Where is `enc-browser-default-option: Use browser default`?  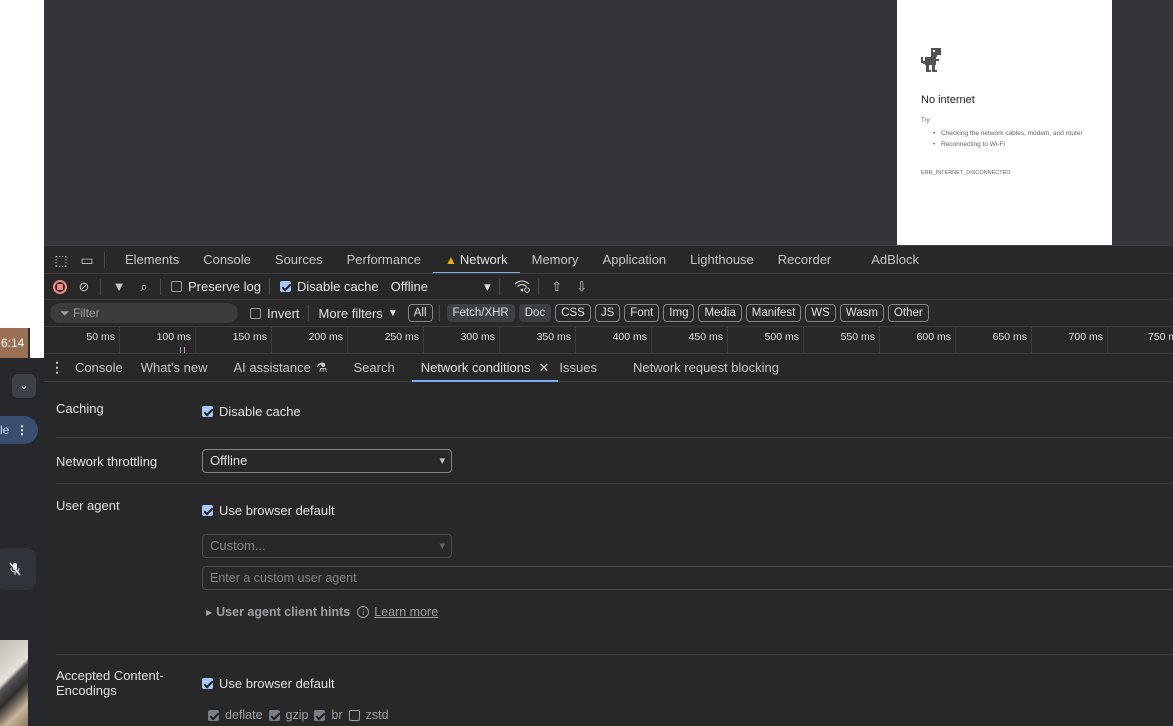
enc-browser-default-option: Use browser default is located at coordinates (268, 683).